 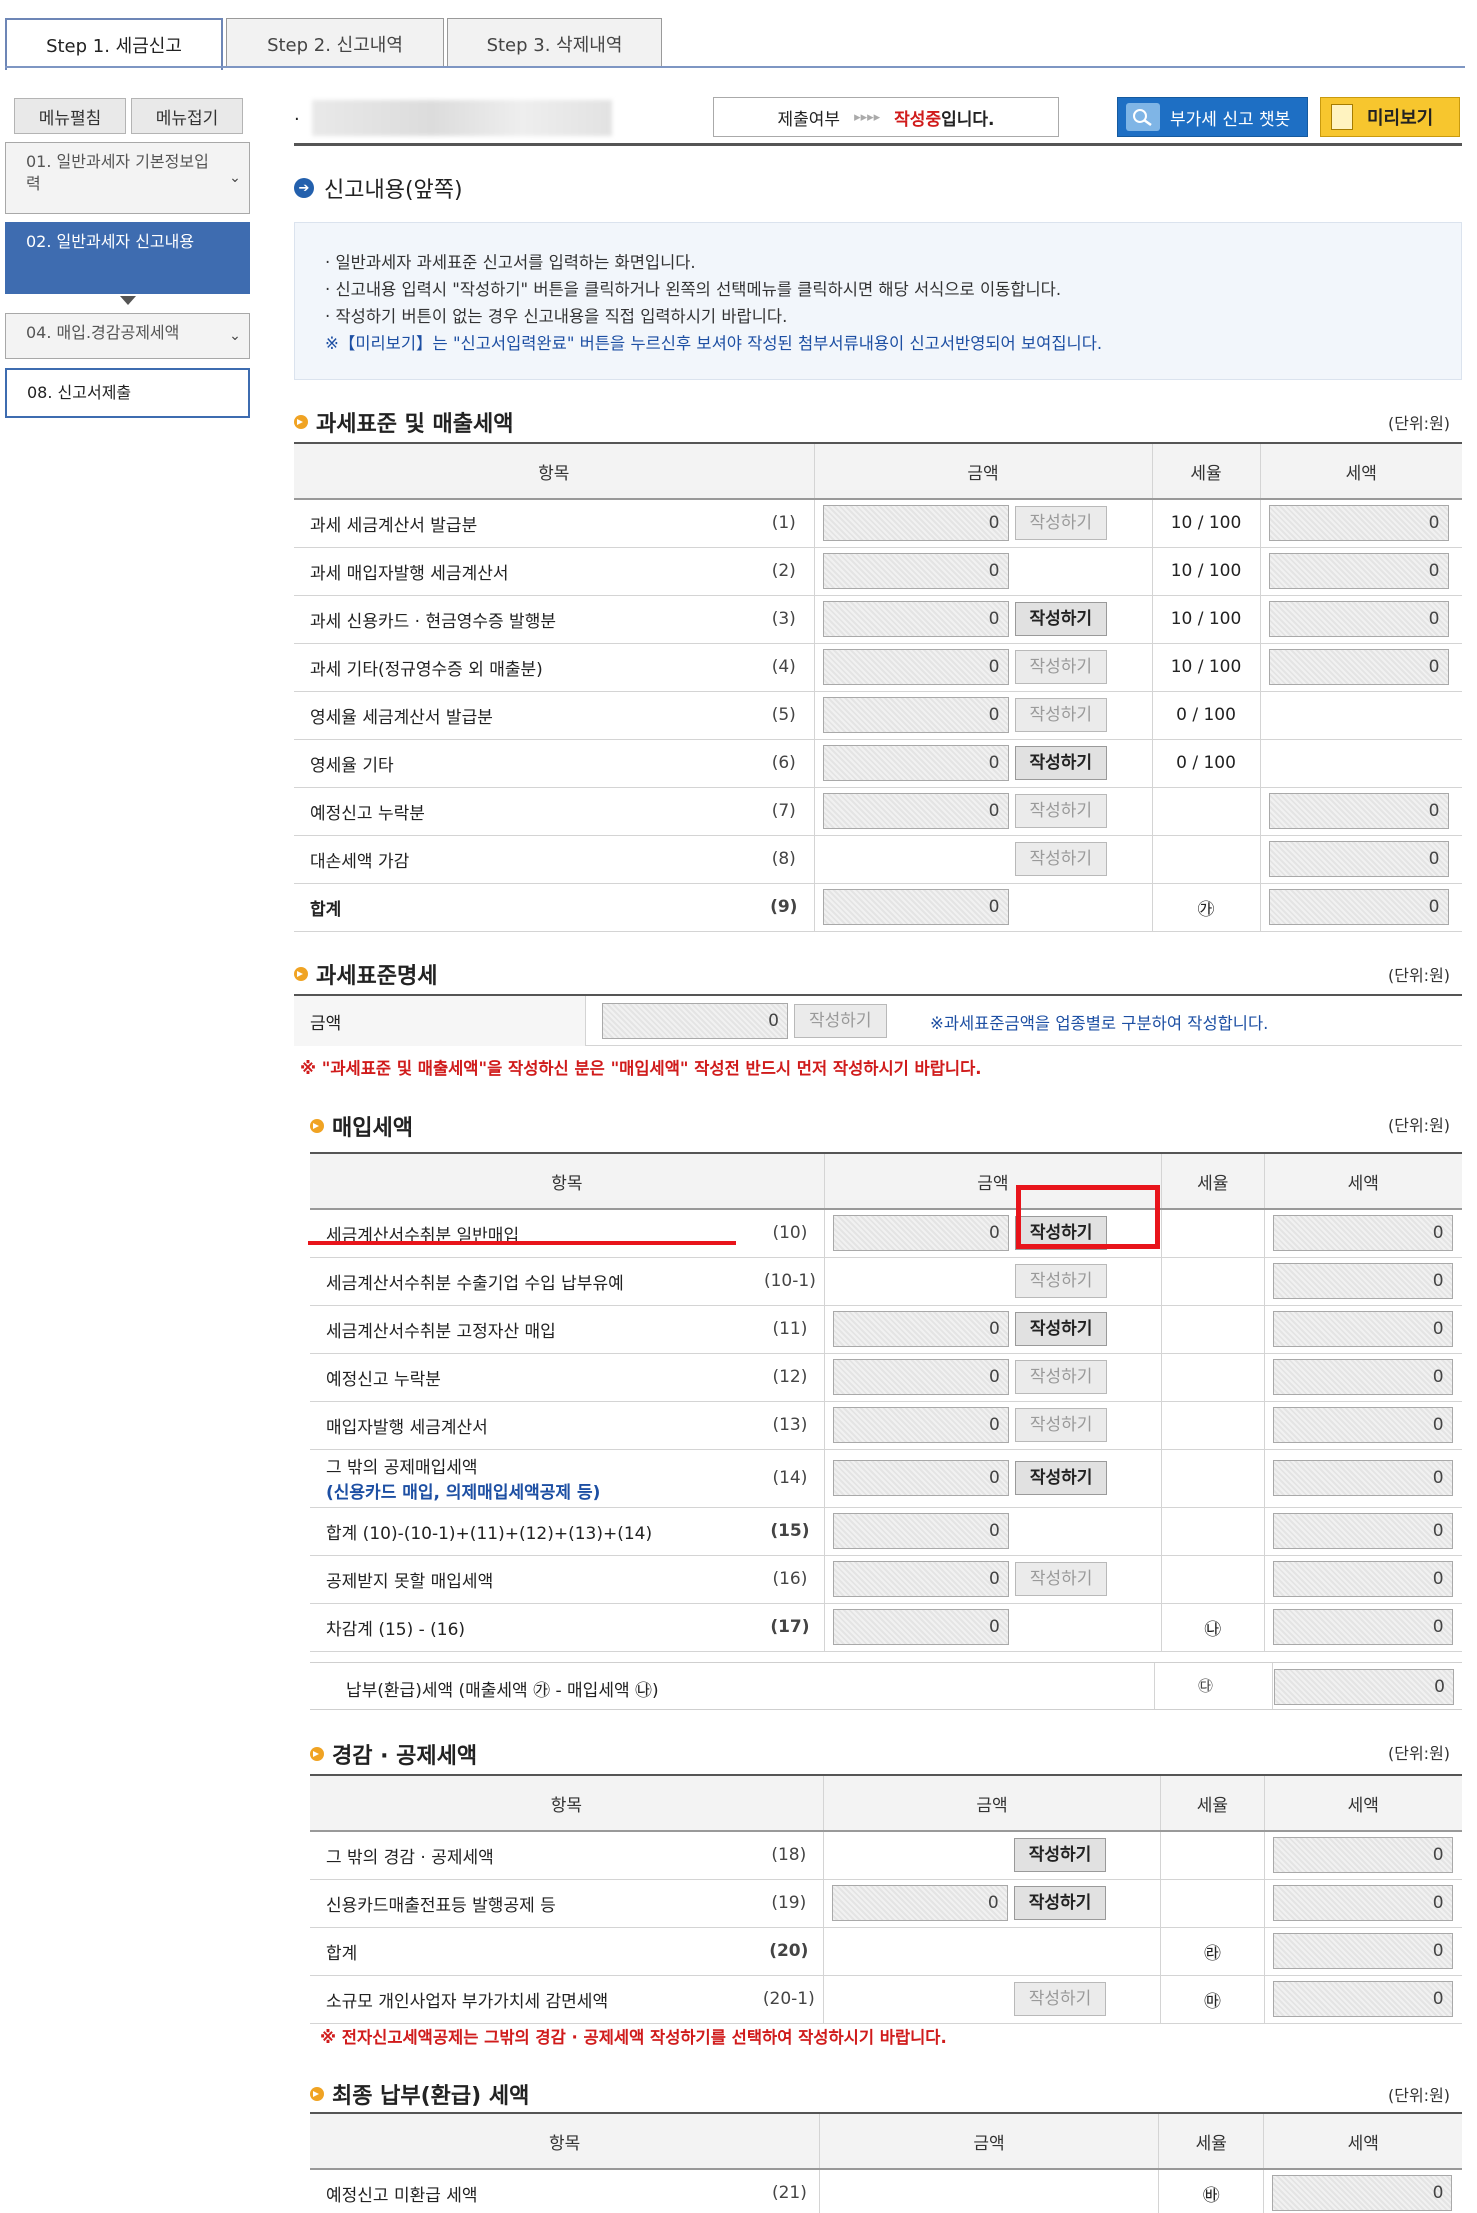 I want to click on tab-step1: Step 1. 세금신고, so click(x=114, y=44).